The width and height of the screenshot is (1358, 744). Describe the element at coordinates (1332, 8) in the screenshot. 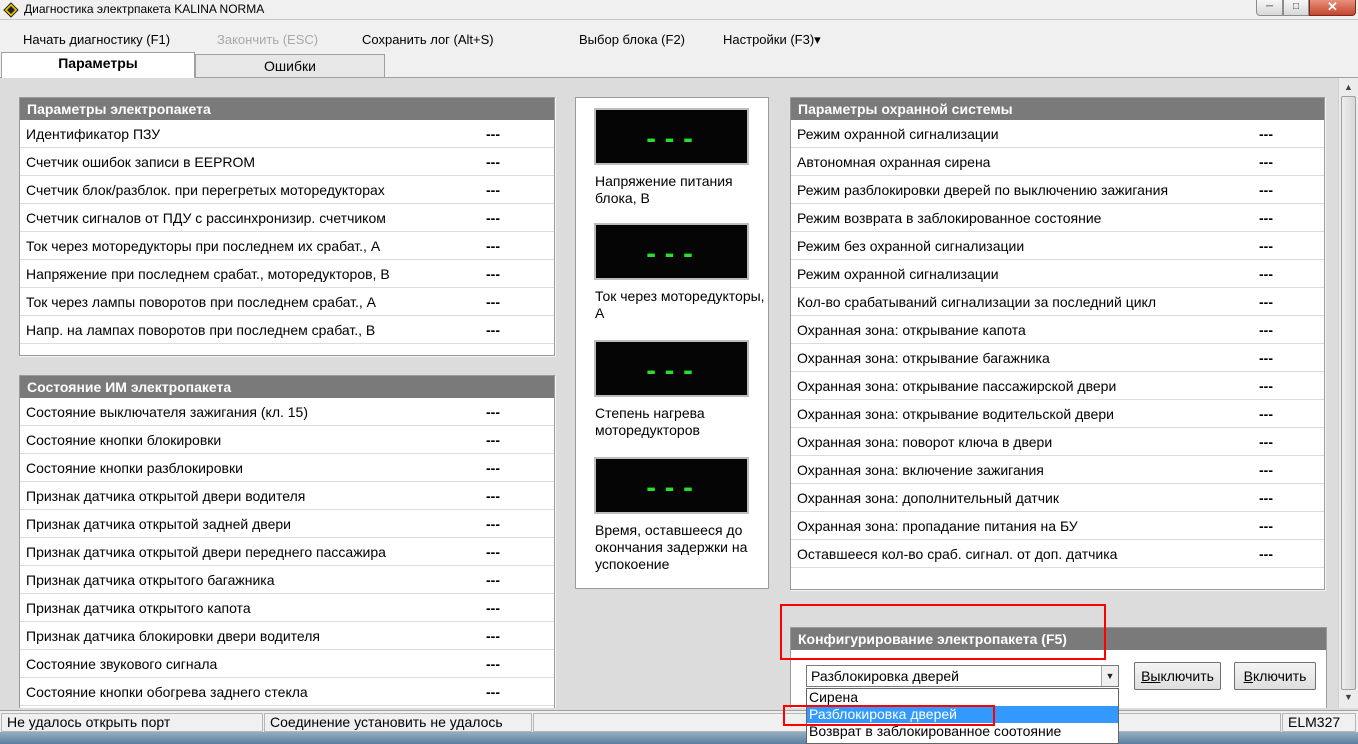

I see `close-button: ✕` at that location.